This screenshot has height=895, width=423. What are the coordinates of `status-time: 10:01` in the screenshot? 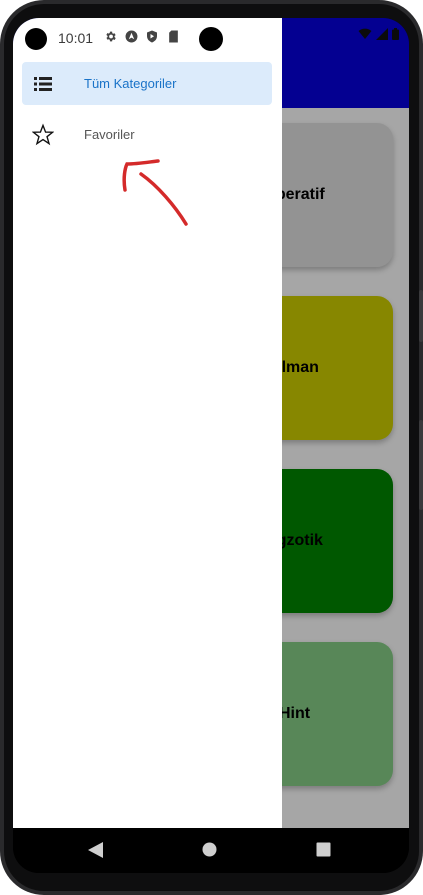 It's located at (76, 38).